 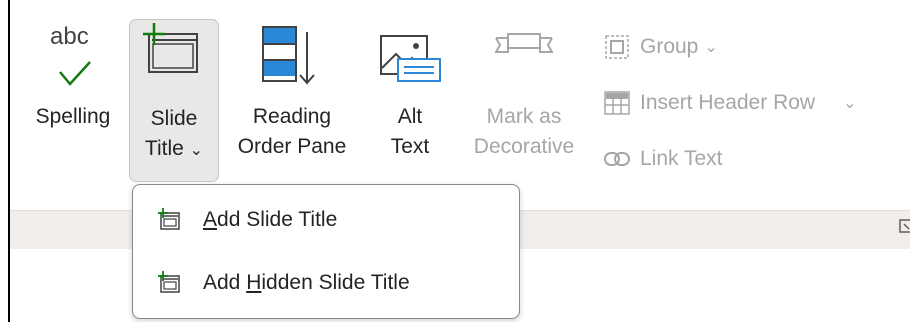 What do you see at coordinates (164, 148) in the screenshot?
I see `slide-title-label-text: Title` at bounding box center [164, 148].